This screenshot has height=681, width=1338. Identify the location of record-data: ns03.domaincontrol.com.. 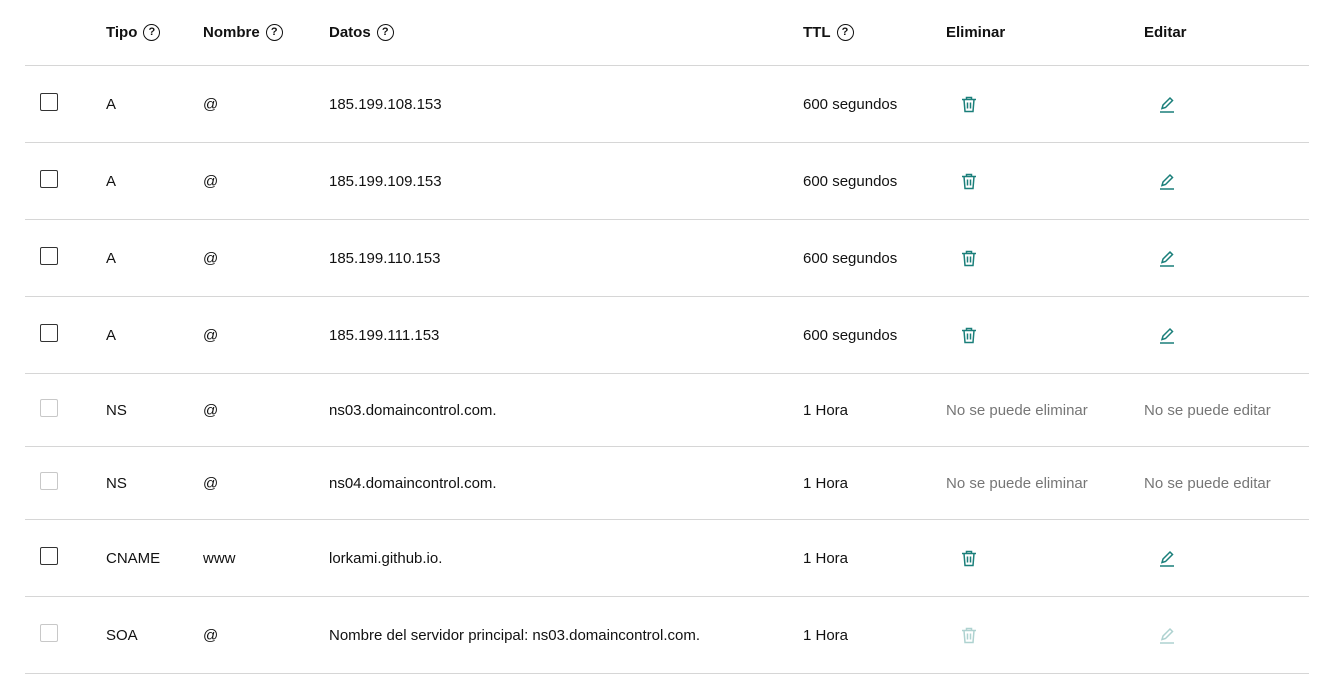
(413, 410).